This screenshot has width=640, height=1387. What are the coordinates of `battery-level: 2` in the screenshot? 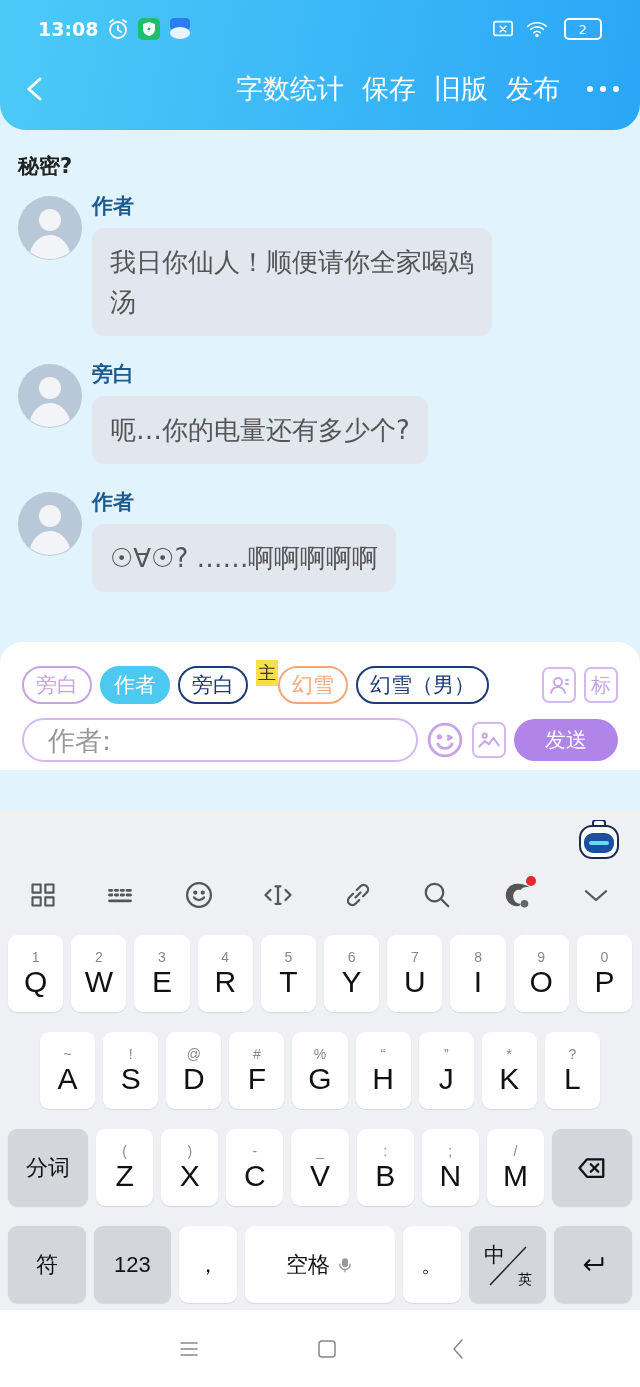 It's located at (583, 29).